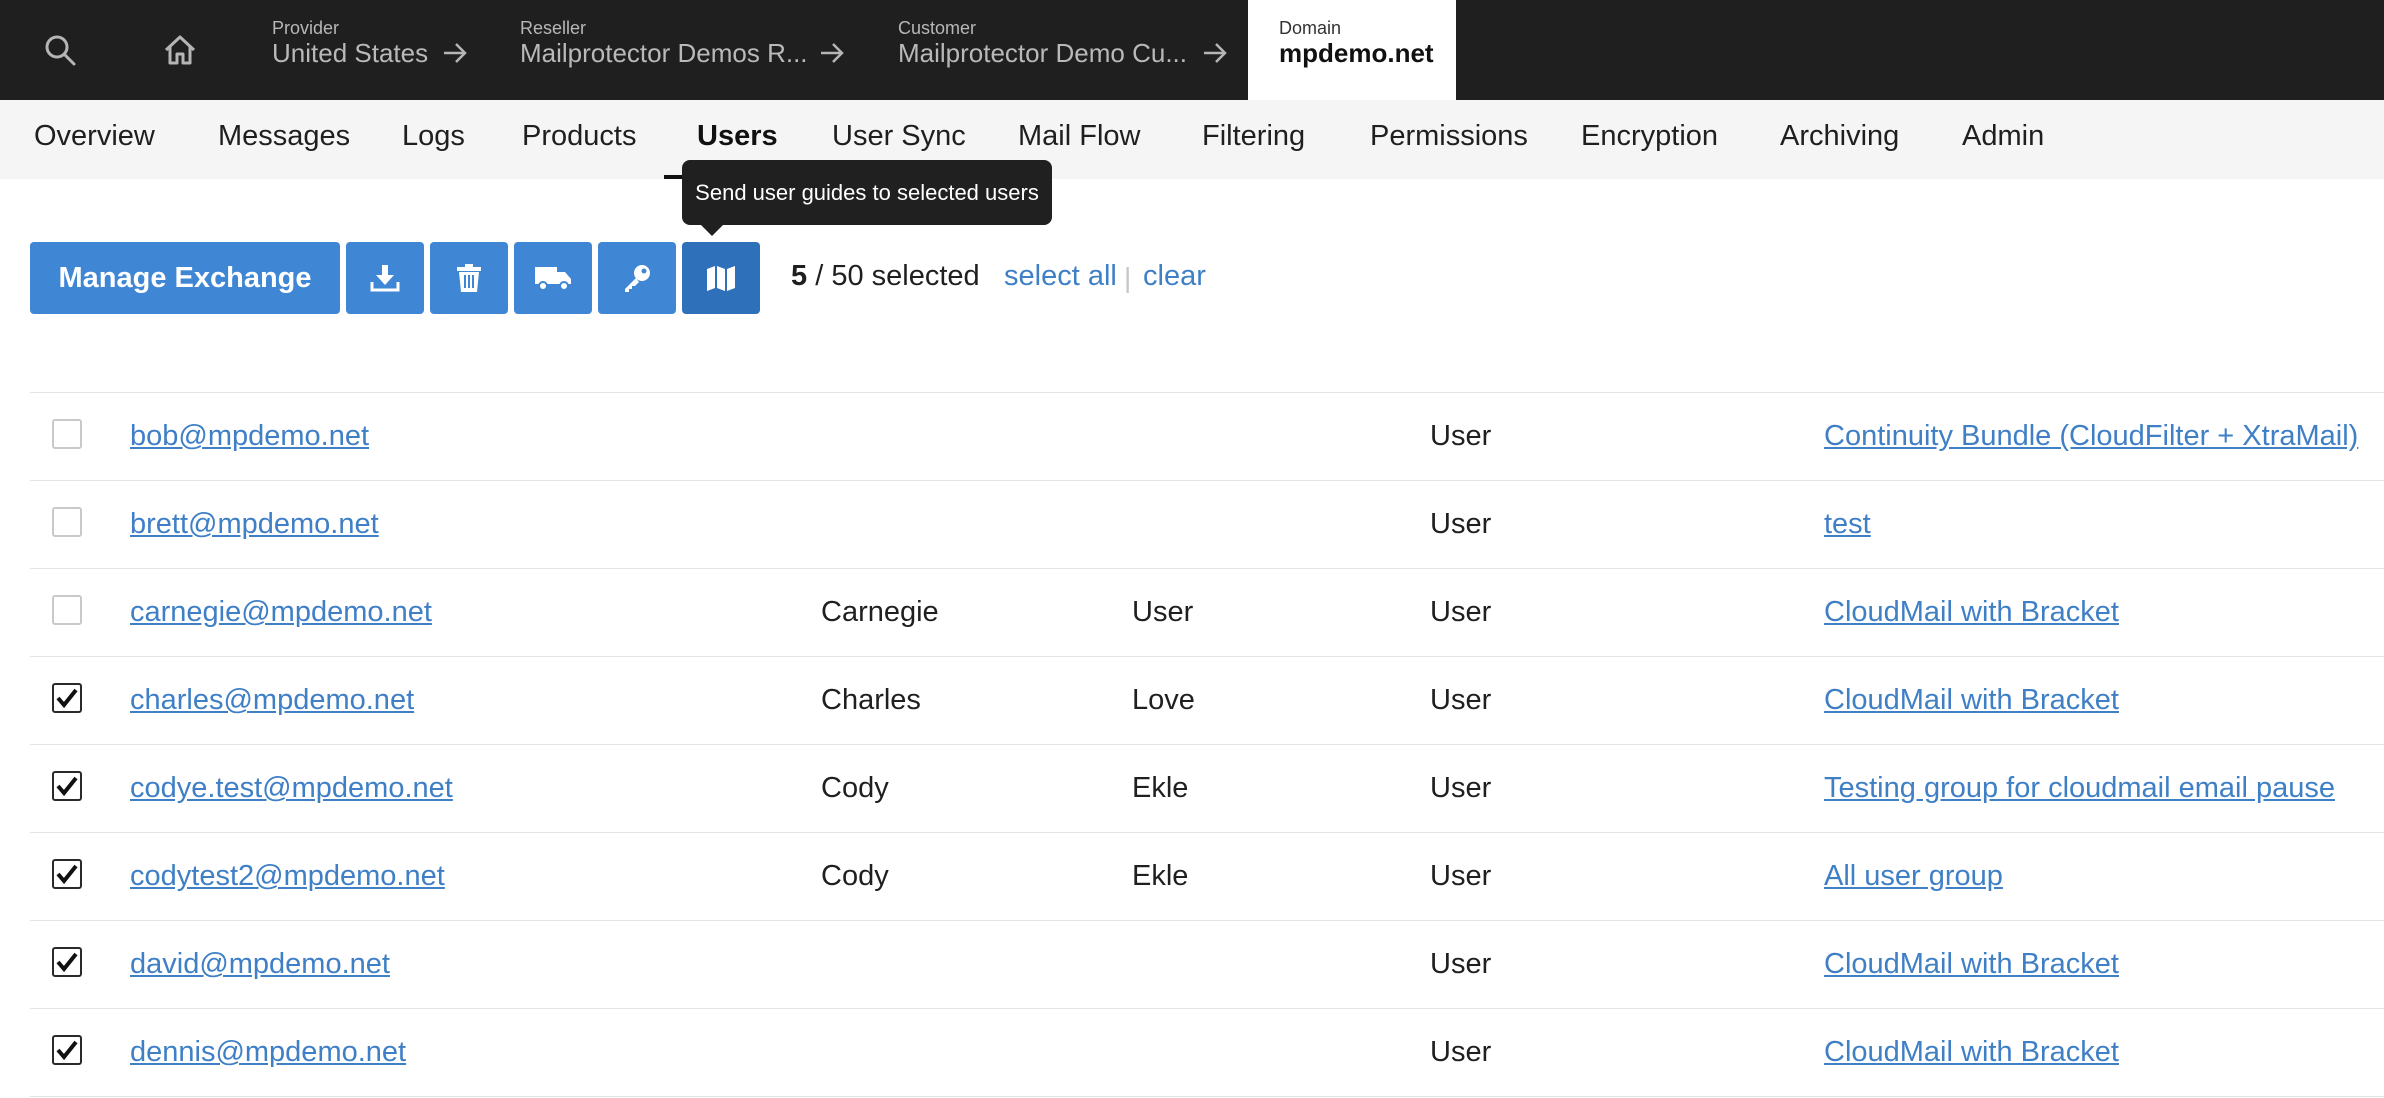 This screenshot has height=1098, width=2384. What do you see at coordinates (799, 276) in the screenshot?
I see `selected-number: 5` at bounding box center [799, 276].